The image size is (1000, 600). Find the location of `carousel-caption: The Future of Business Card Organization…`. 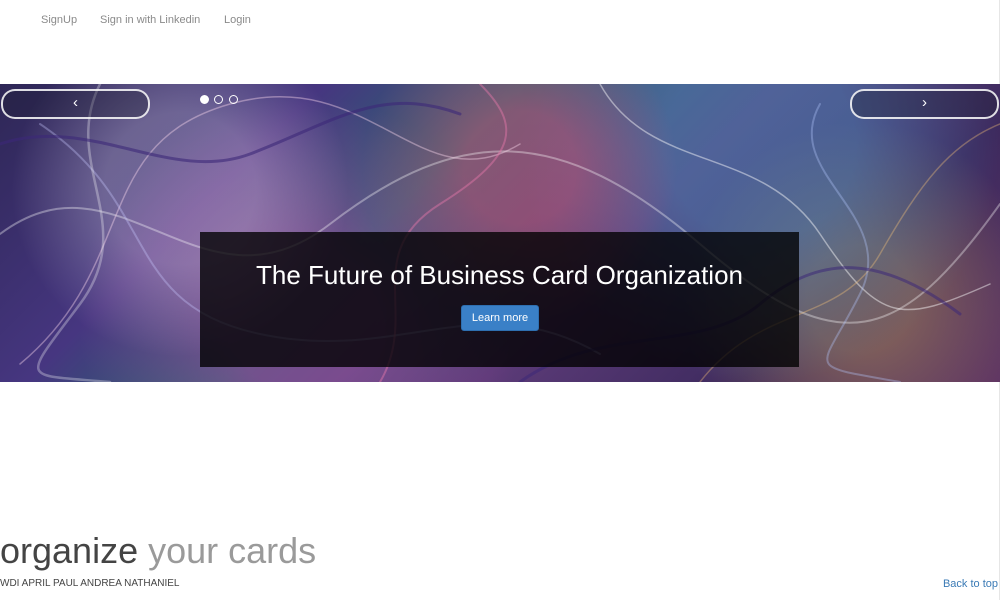

carousel-caption: The Future of Business Card Organization… is located at coordinates (499, 299).